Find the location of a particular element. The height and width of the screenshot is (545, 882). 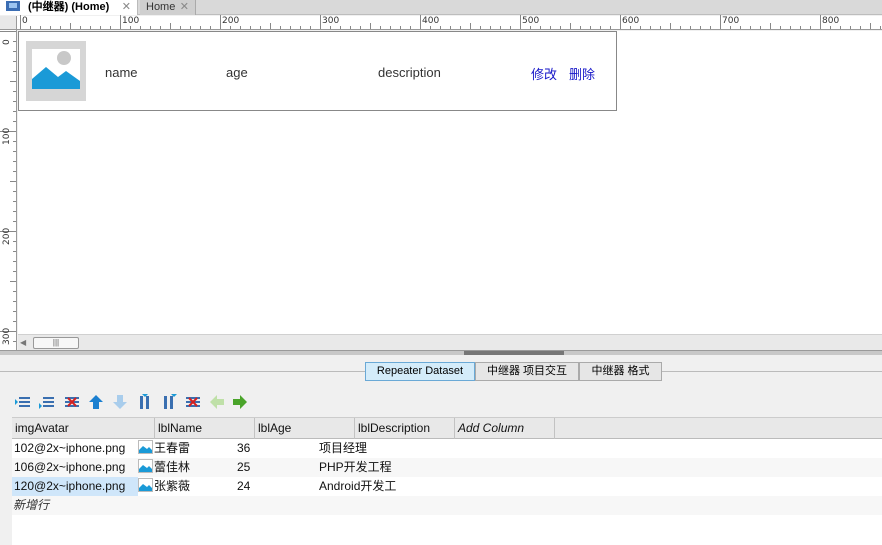

cell-description: PHP开发工程 is located at coordinates (355, 467).